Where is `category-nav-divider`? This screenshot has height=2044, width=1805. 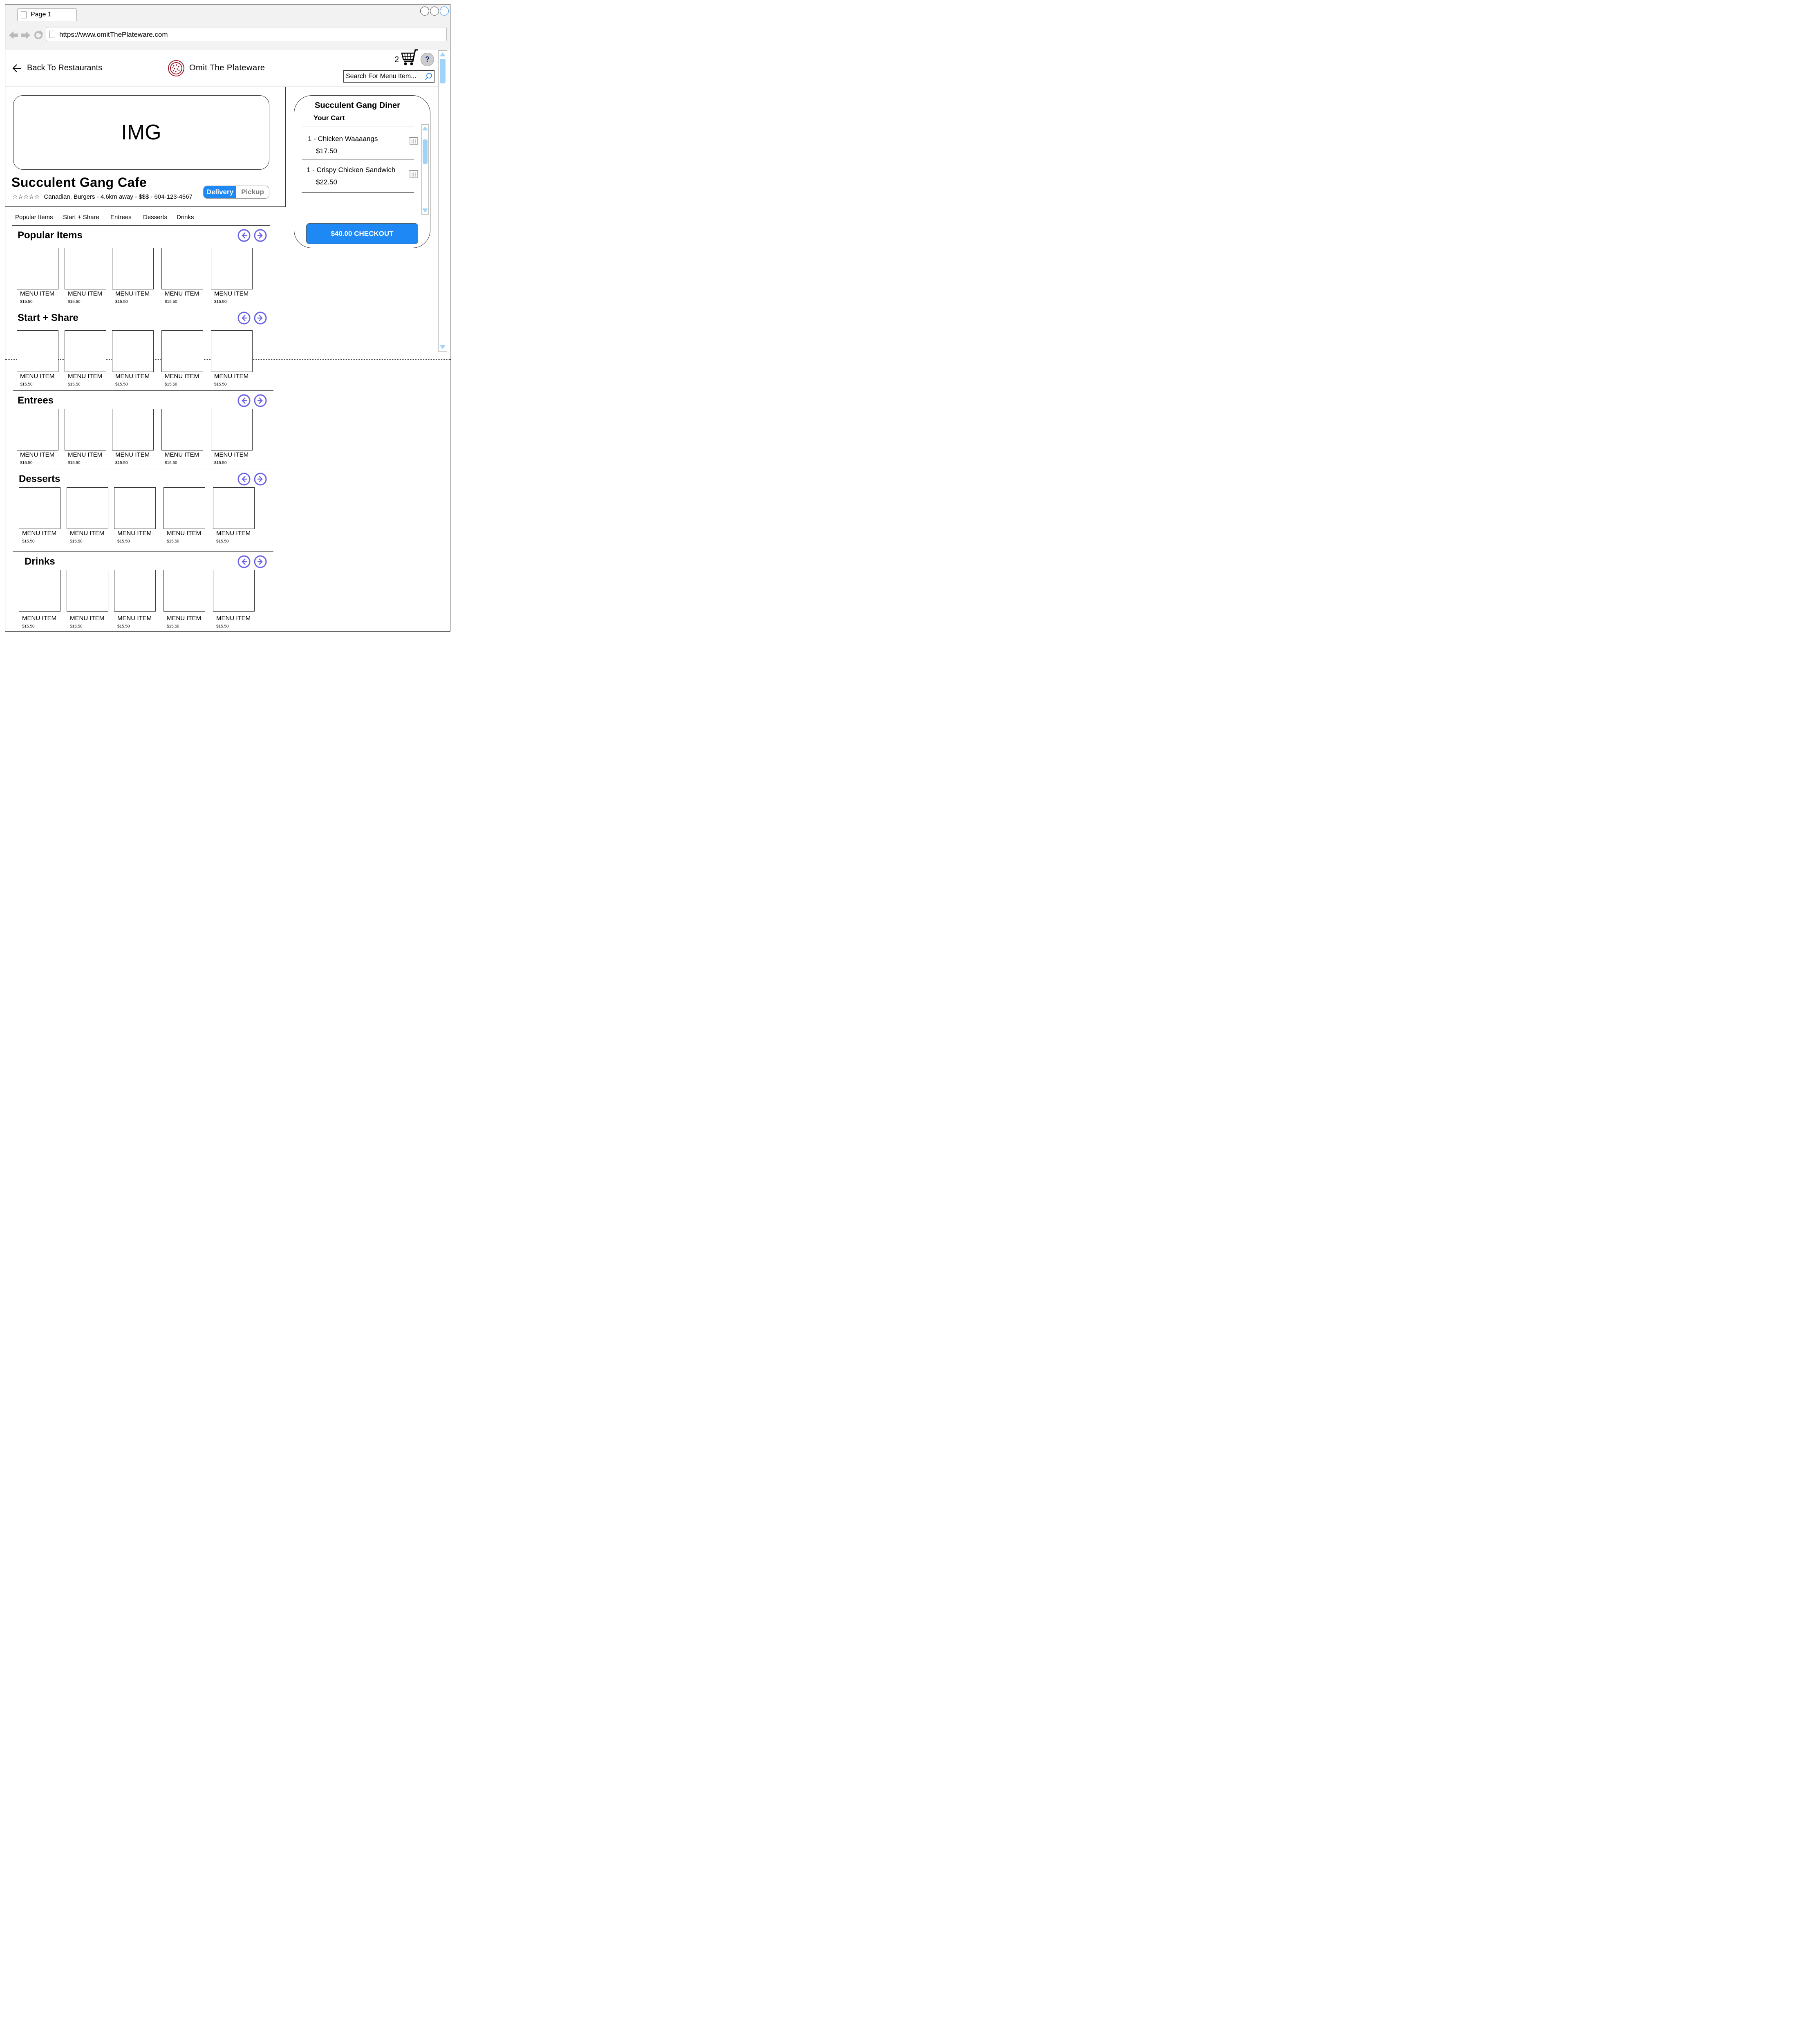
category-nav-divider is located at coordinates (141, 226).